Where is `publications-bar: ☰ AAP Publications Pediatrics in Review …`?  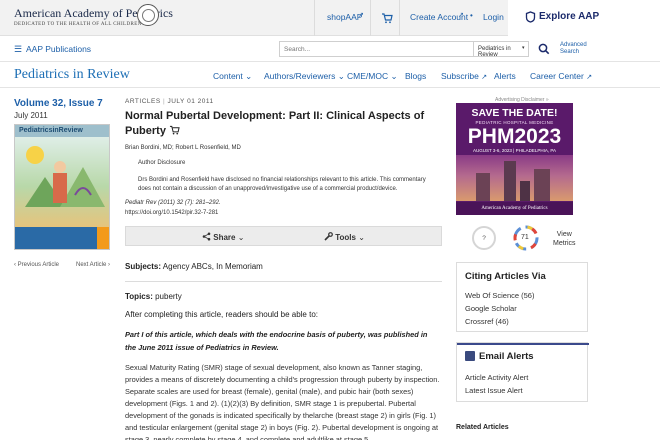
publications-bar: ☰ AAP Publications Pediatrics in Review … is located at coordinates (330, 49).